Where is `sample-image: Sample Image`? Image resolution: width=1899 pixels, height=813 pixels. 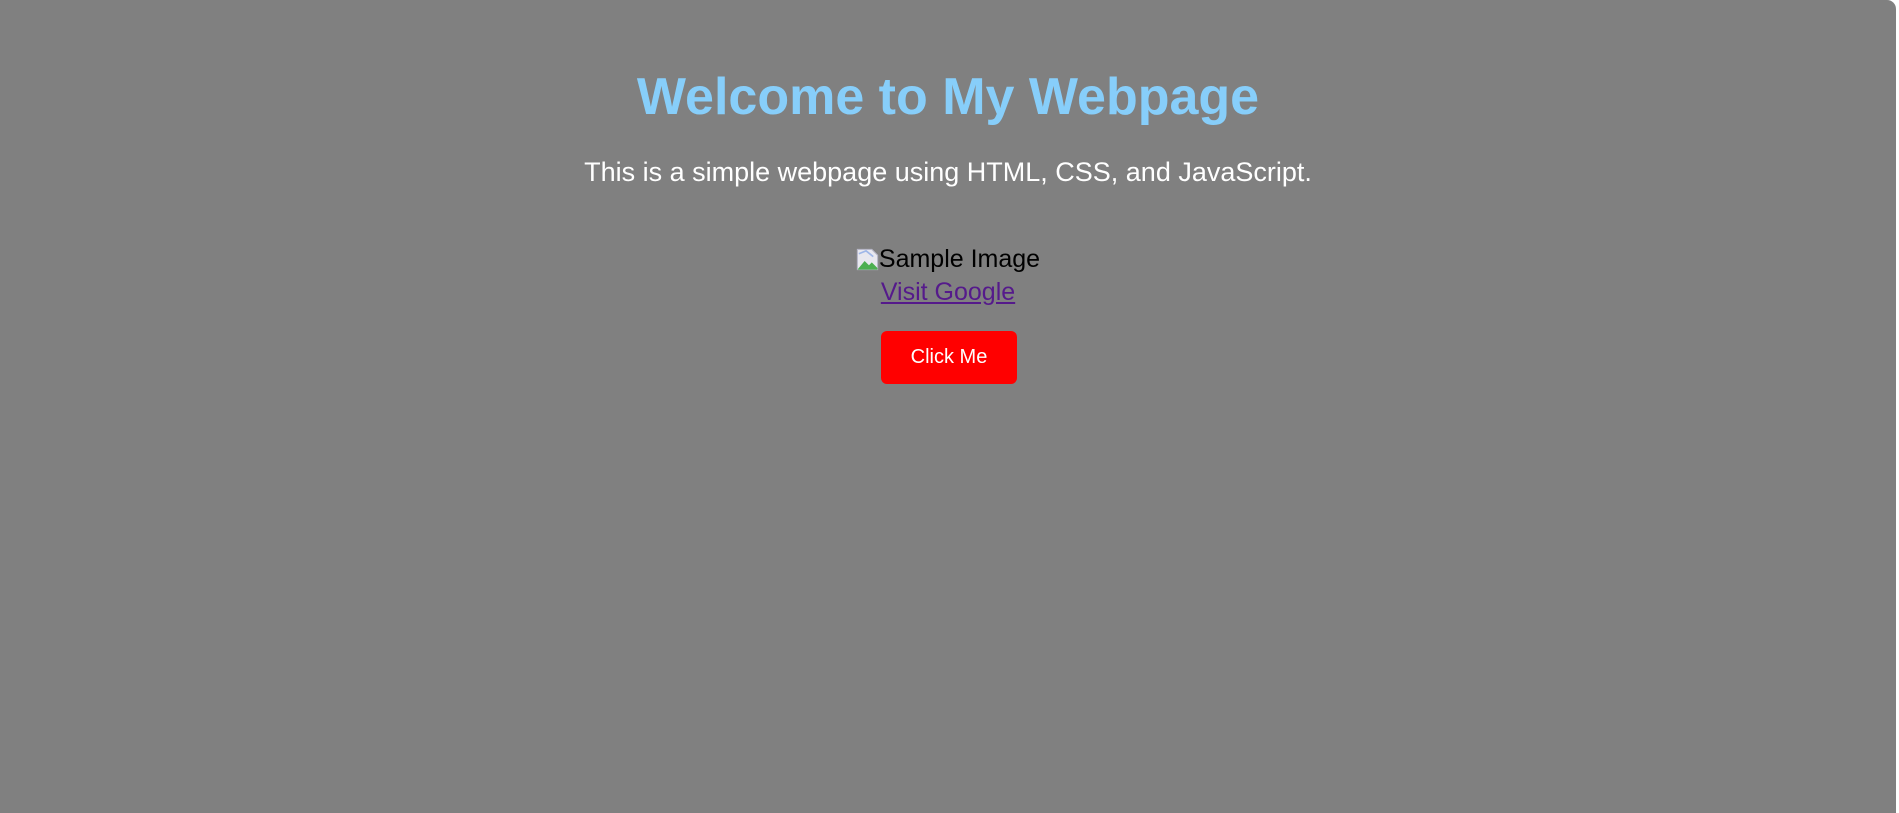
sample-image: Sample Image is located at coordinates (948, 259).